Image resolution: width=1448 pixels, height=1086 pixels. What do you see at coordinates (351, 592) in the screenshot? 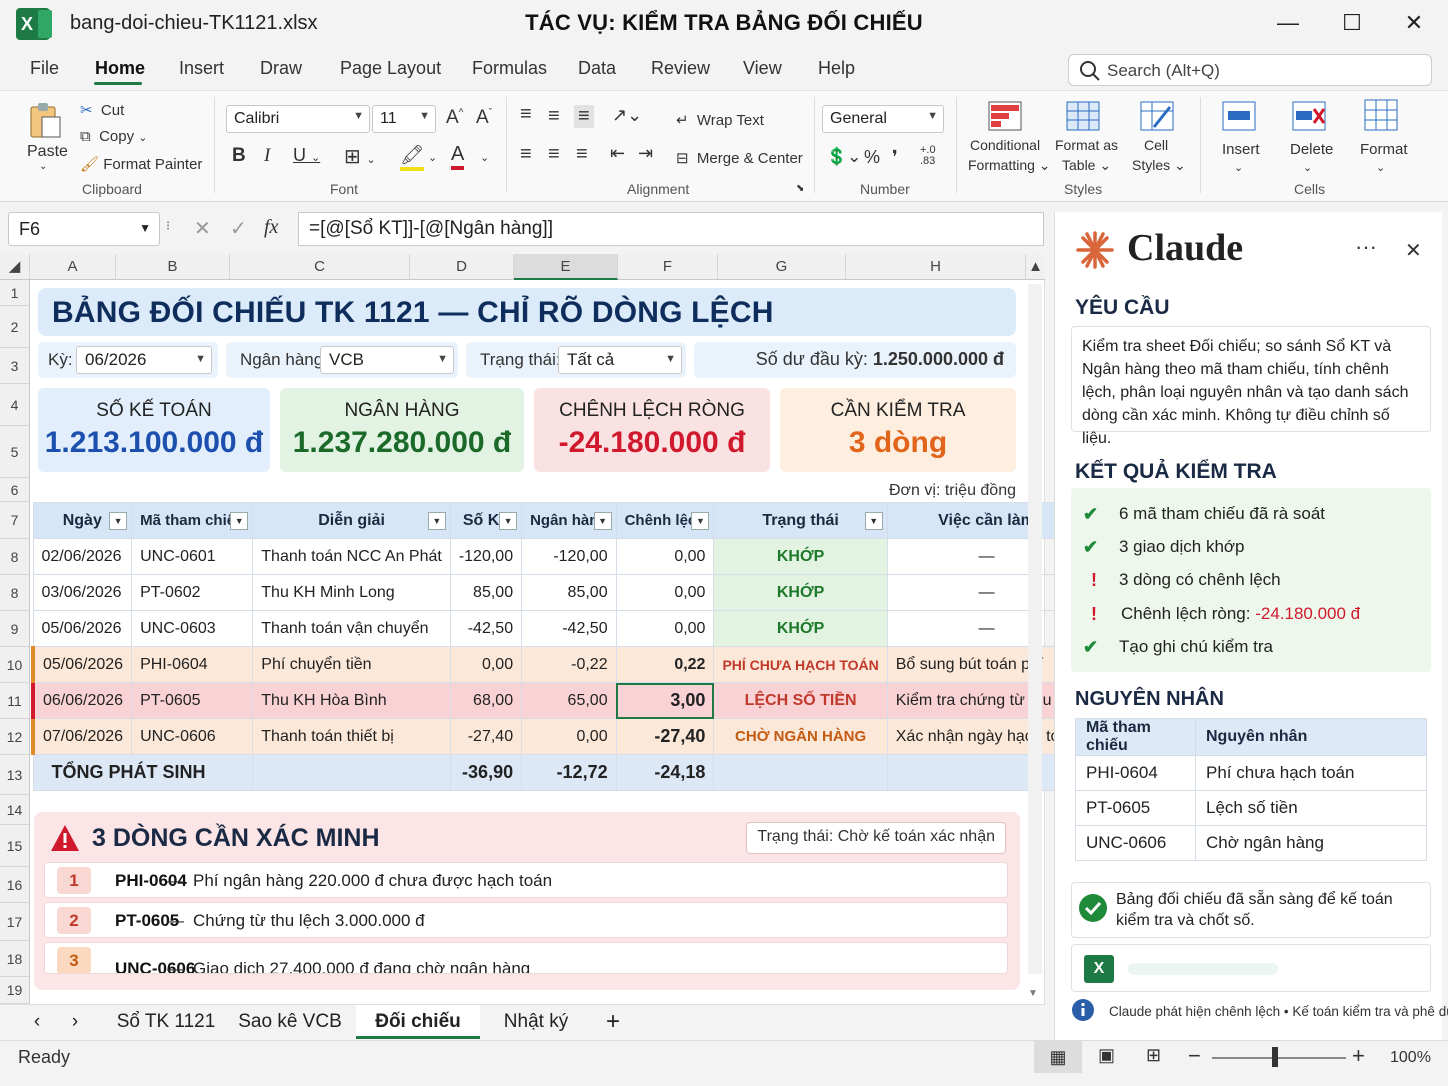
I see `cell-desc: Thu KH Minh Long` at bounding box center [351, 592].